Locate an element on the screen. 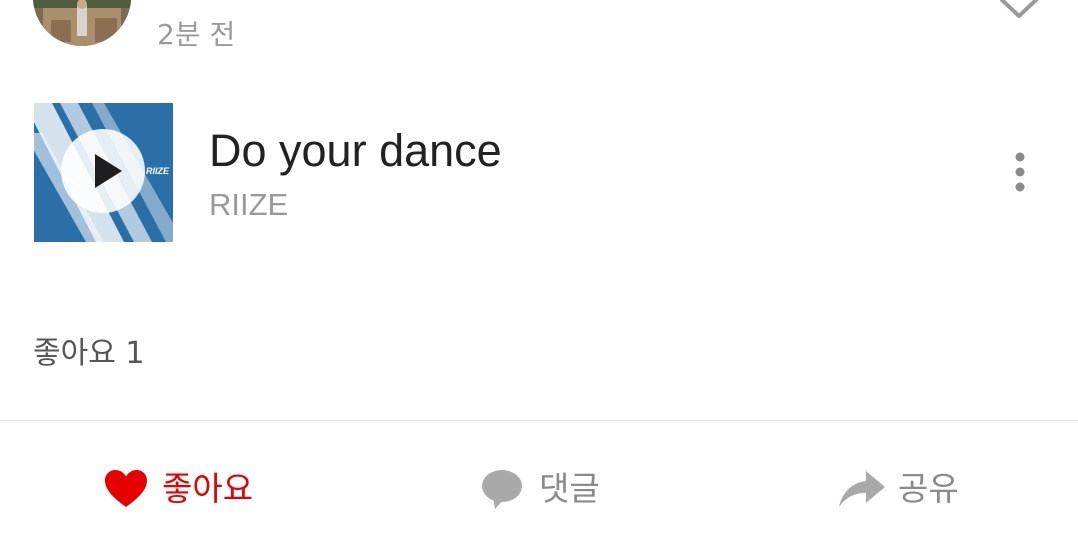 The height and width of the screenshot is (543, 1078). avatar is located at coordinates (82, 23).